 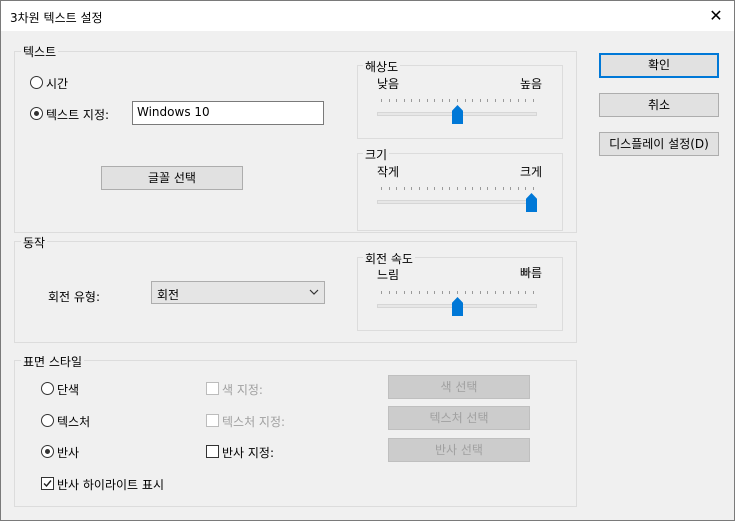 I want to click on solid-radio-label: 단색, so click(x=68, y=389).